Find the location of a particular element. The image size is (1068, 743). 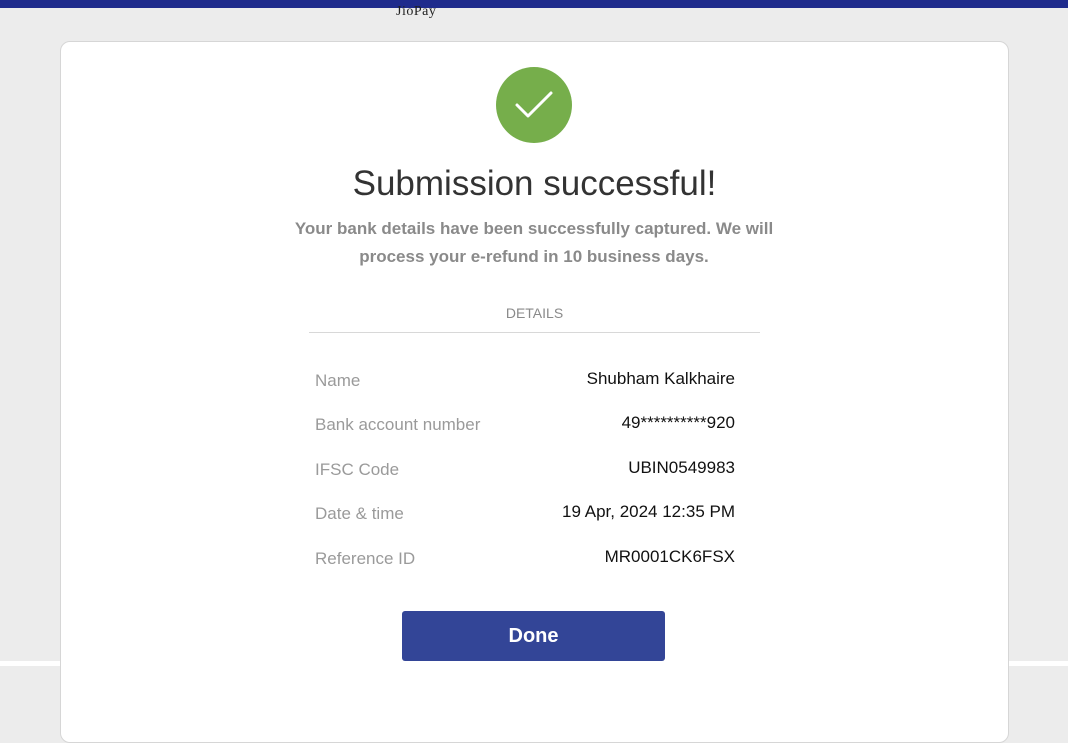

success-badge is located at coordinates (534, 105).